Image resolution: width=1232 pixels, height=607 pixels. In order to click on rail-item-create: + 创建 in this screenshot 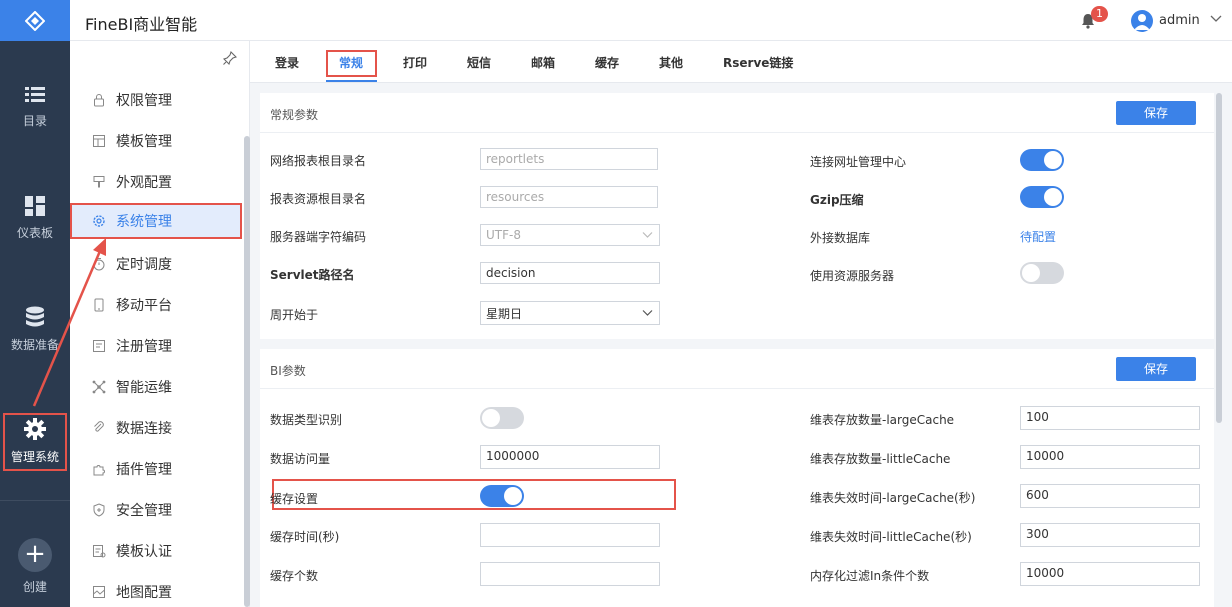, I will do `click(35, 566)`.